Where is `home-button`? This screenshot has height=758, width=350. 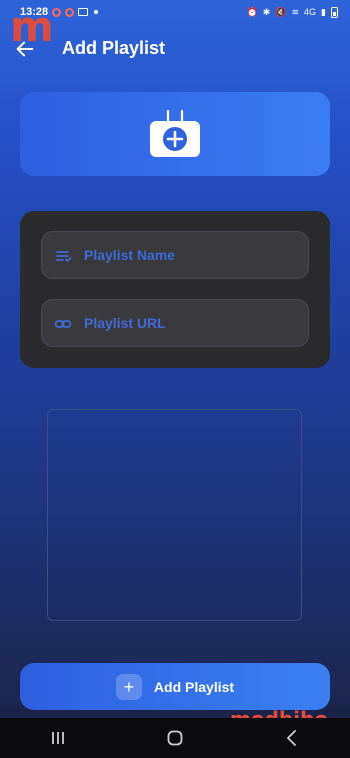 home-button is located at coordinates (175, 738).